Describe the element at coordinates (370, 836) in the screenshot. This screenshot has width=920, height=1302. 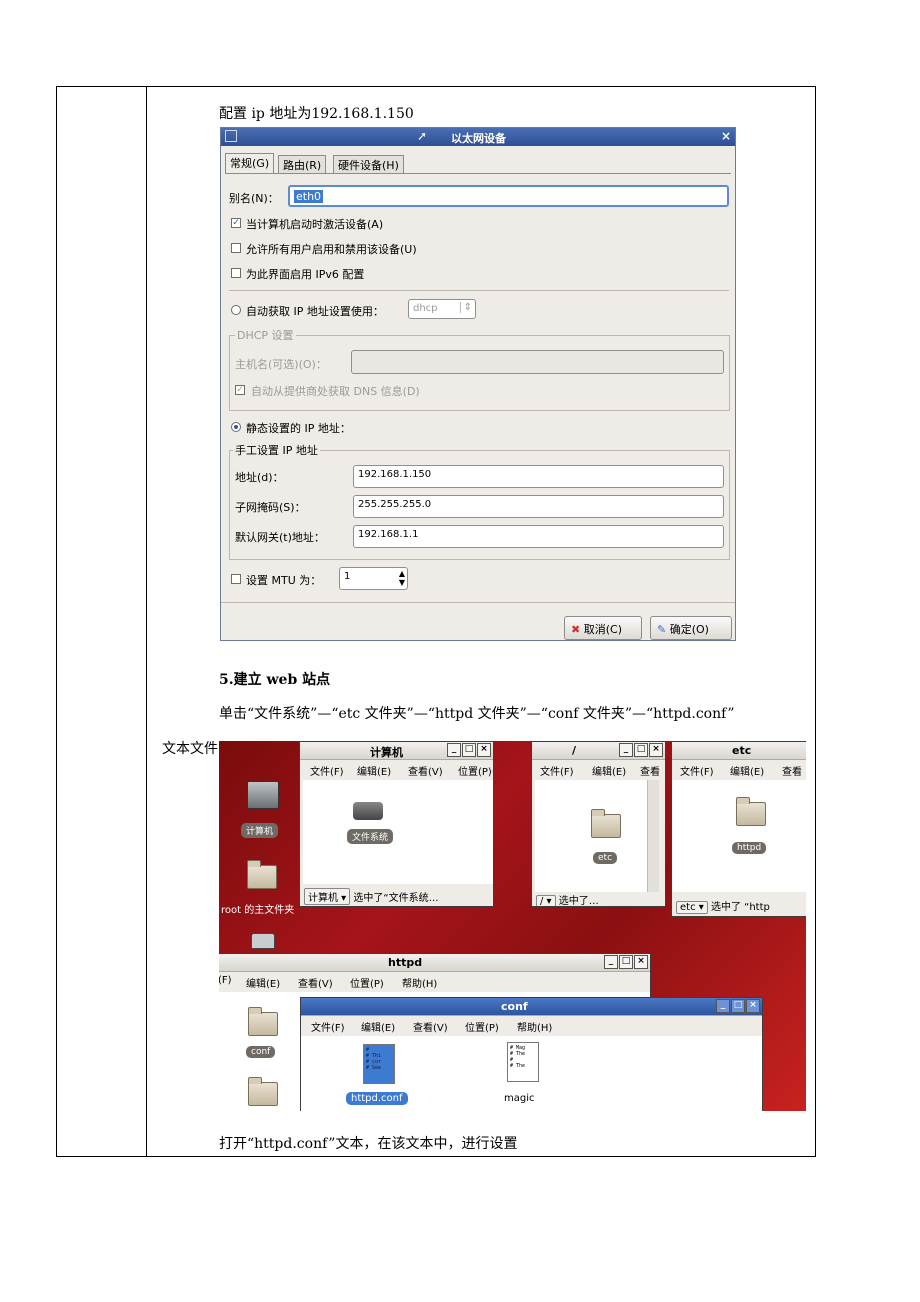
I see `filesystem-label: 文件系统` at that location.